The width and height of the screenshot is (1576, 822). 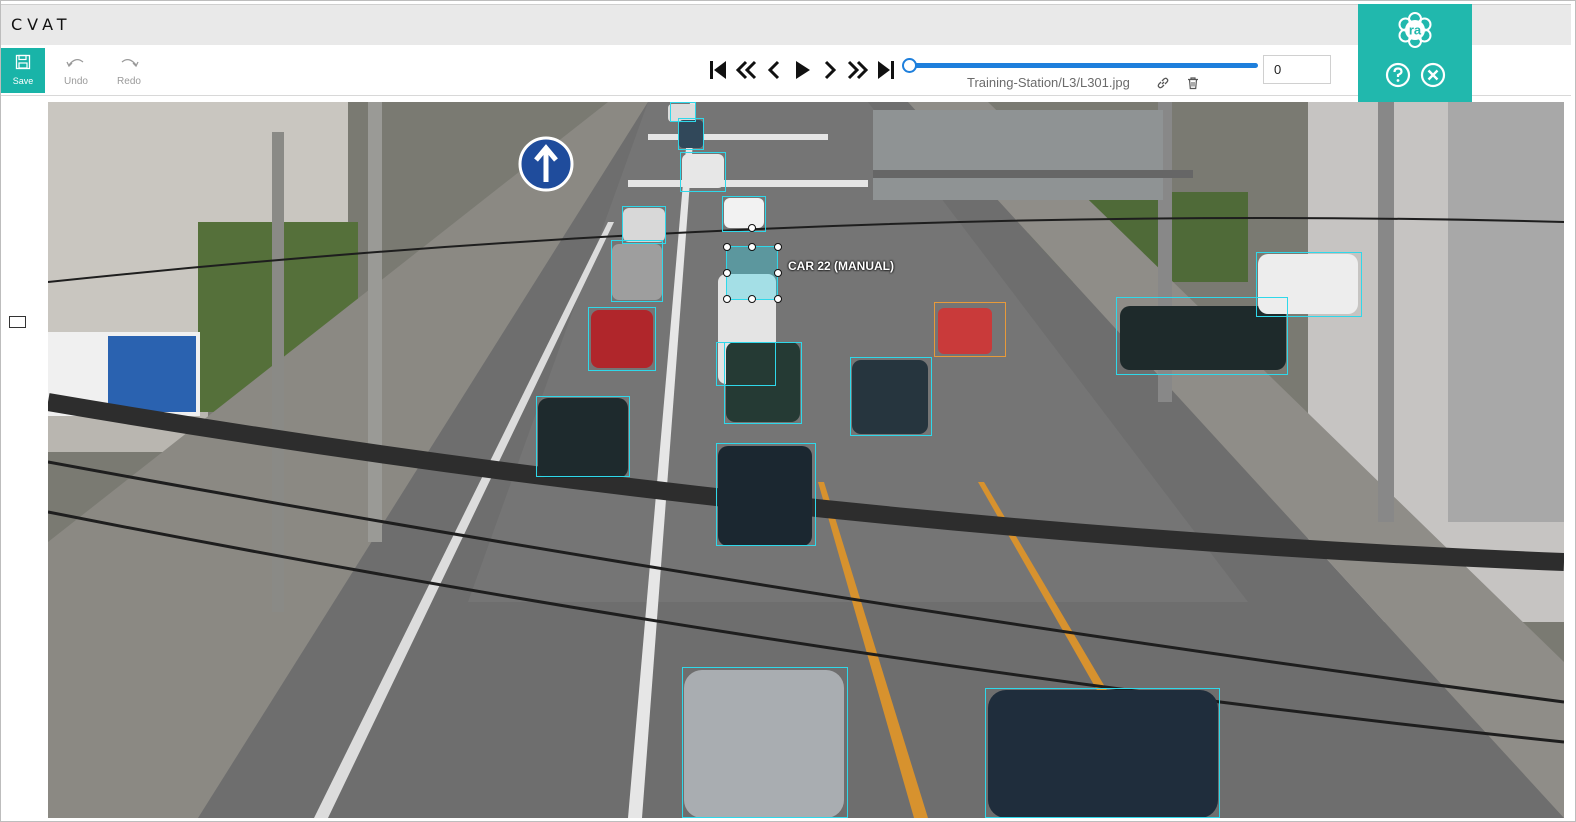 What do you see at coordinates (841, 266) in the screenshot?
I see `selected-shape-label: CAR 22 (MANUAL)` at bounding box center [841, 266].